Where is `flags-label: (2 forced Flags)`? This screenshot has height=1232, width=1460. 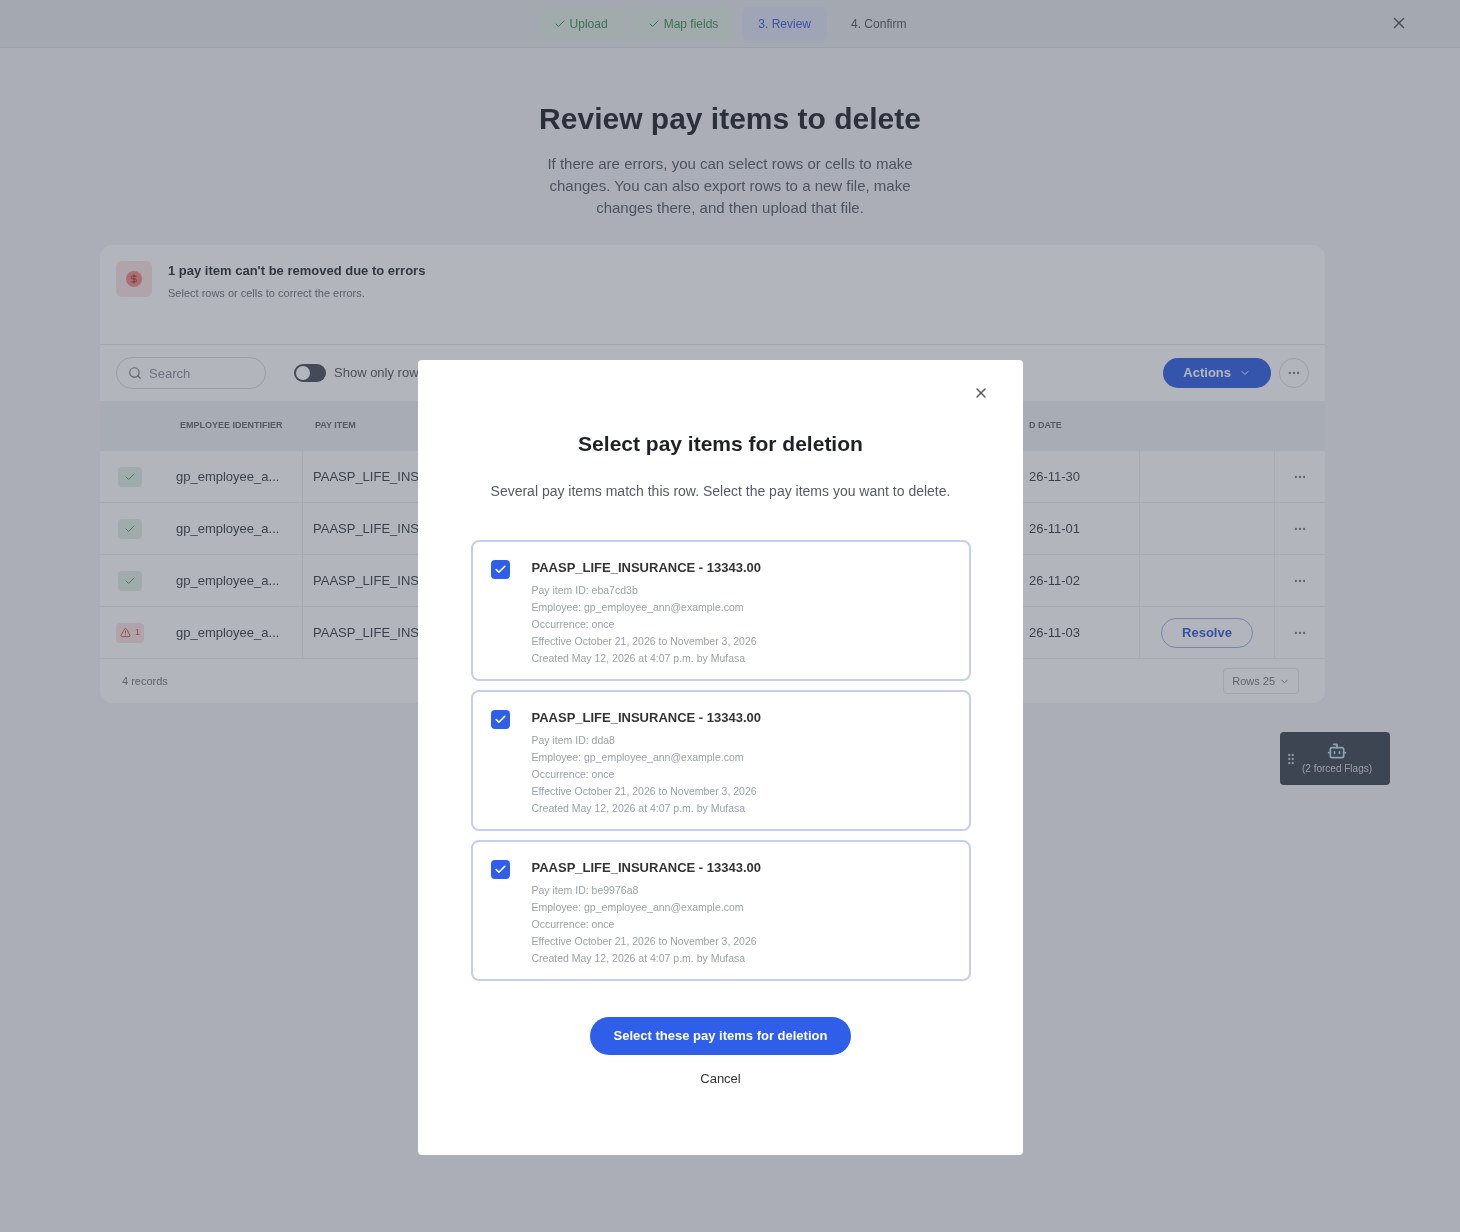
flags-label: (2 forced Flags) is located at coordinates (1337, 769).